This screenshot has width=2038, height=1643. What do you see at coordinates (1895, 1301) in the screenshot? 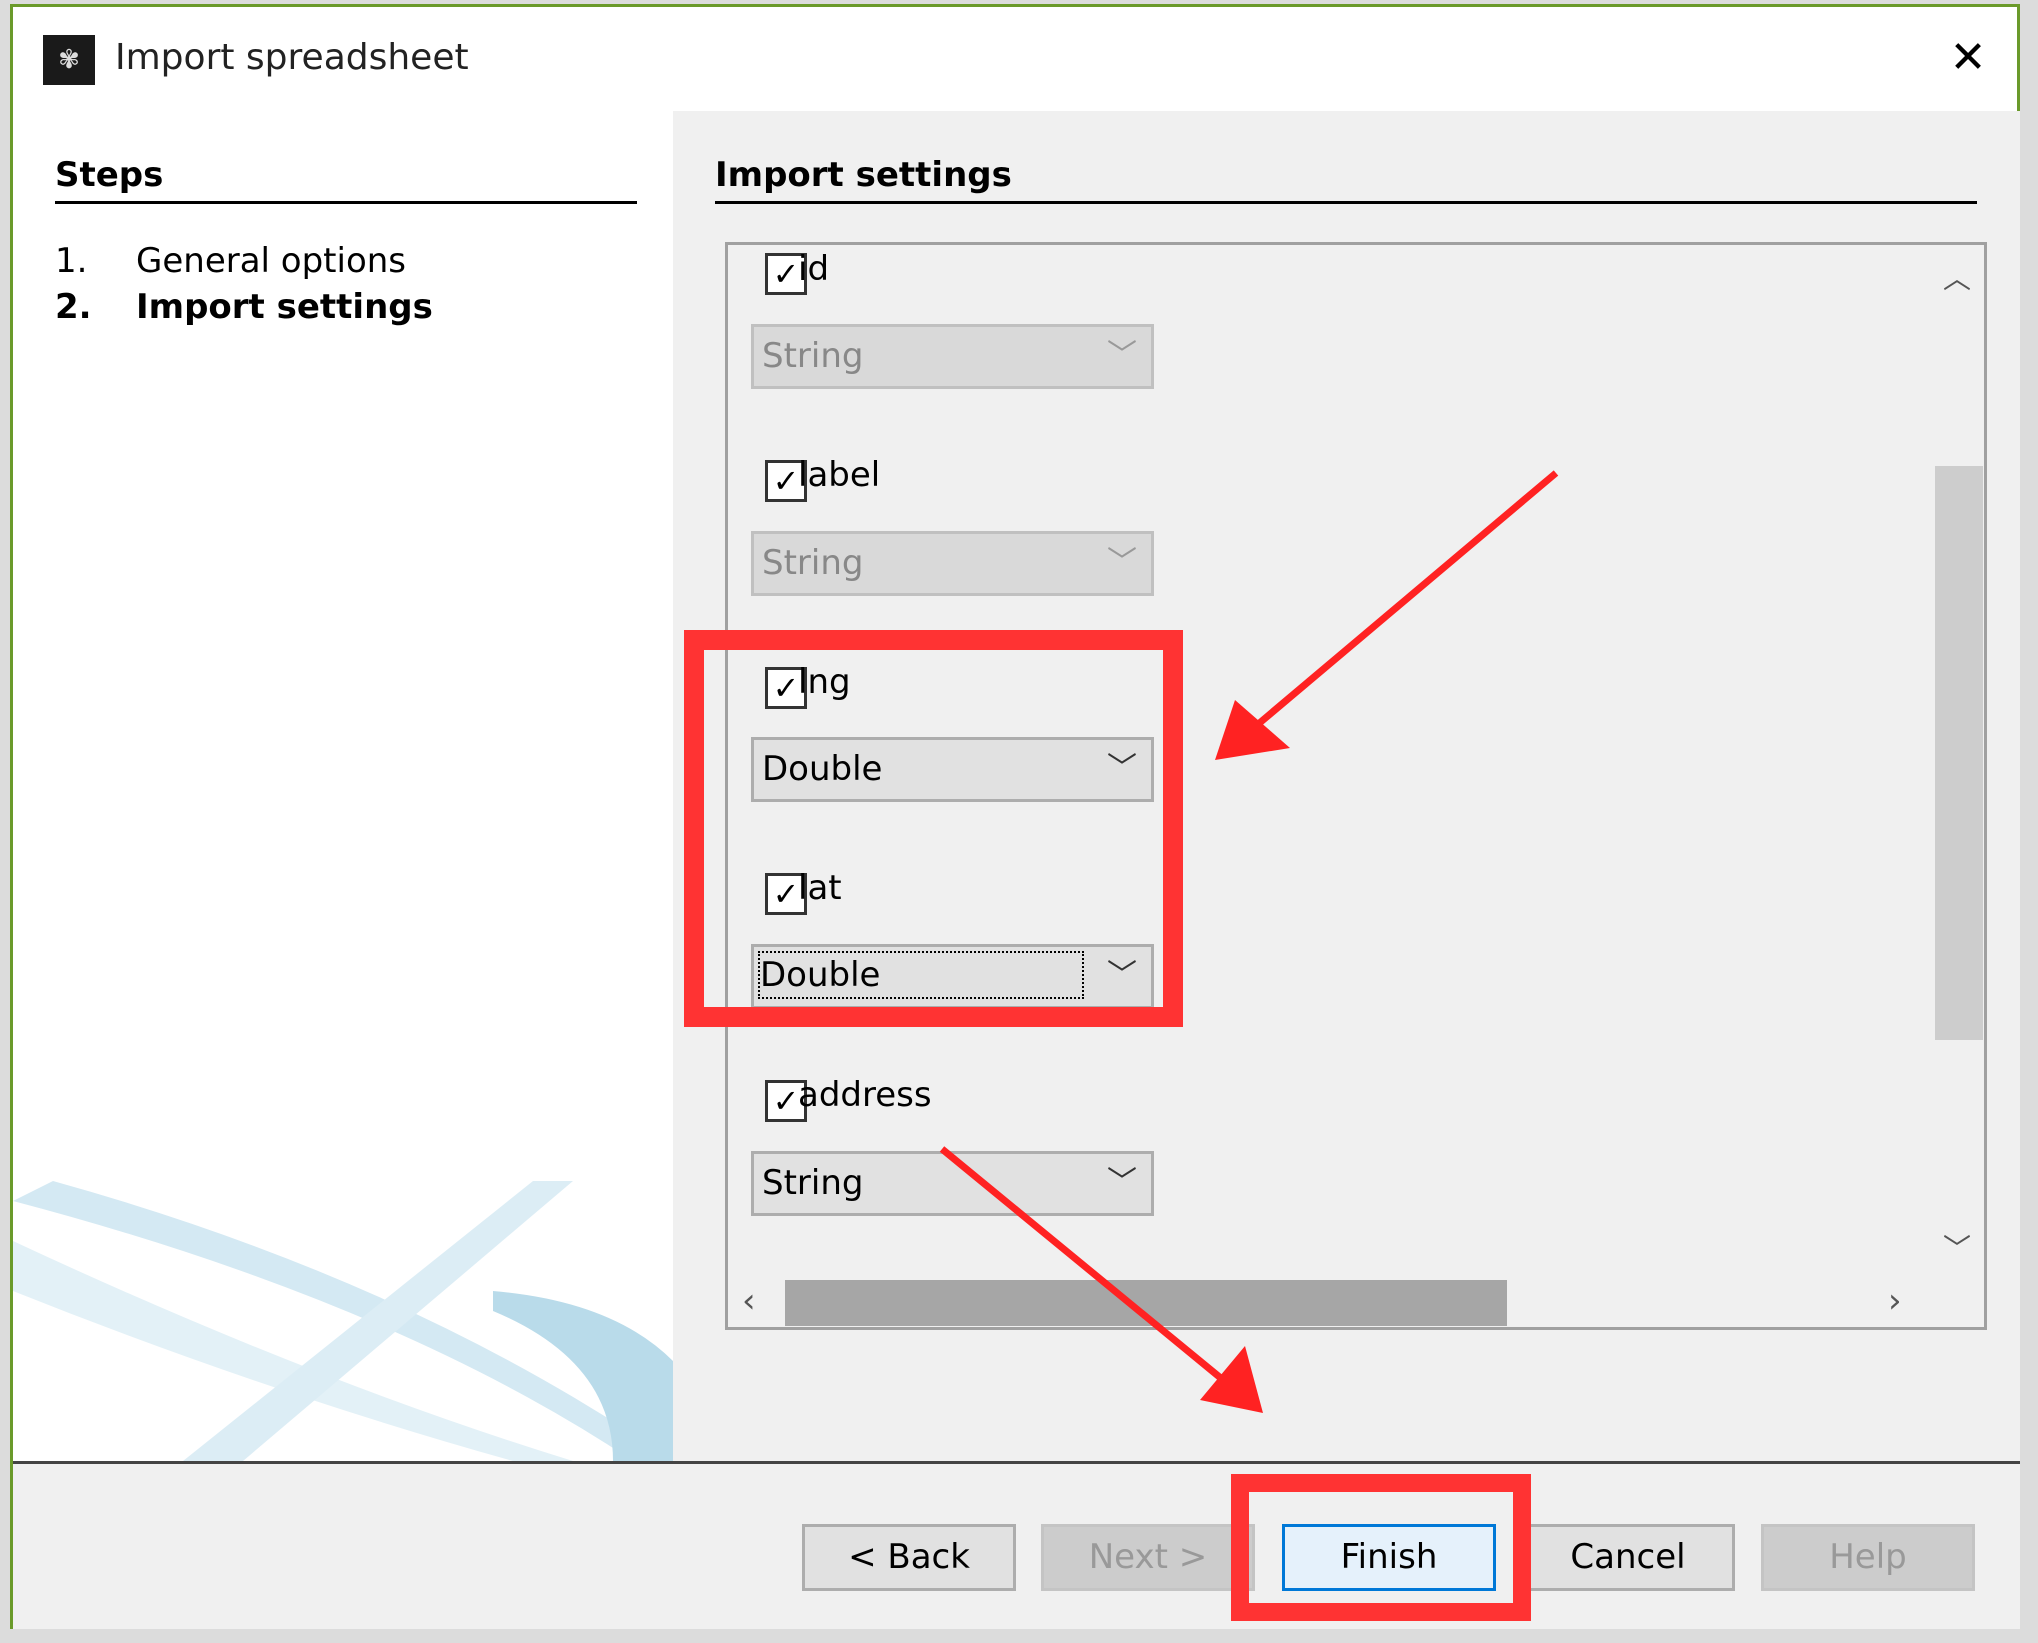
I see `scroll-right-icon: ›` at bounding box center [1895, 1301].